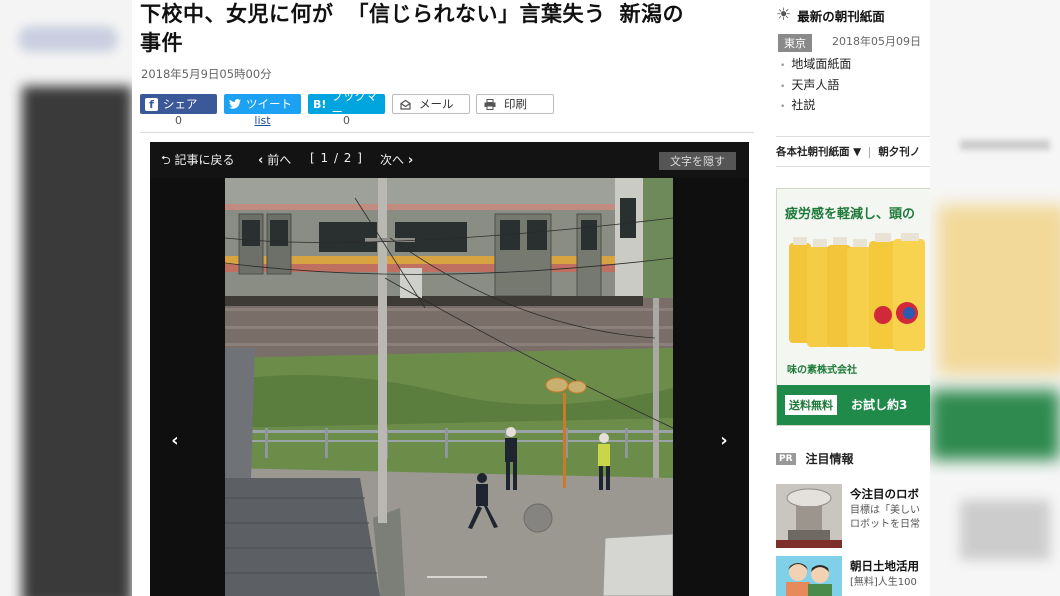 This screenshot has width=1060, height=596. What do you see at coordinates (77, 341) in the screenshot?
I see `blurred-dark-panel` at bounding box center [77, 341].